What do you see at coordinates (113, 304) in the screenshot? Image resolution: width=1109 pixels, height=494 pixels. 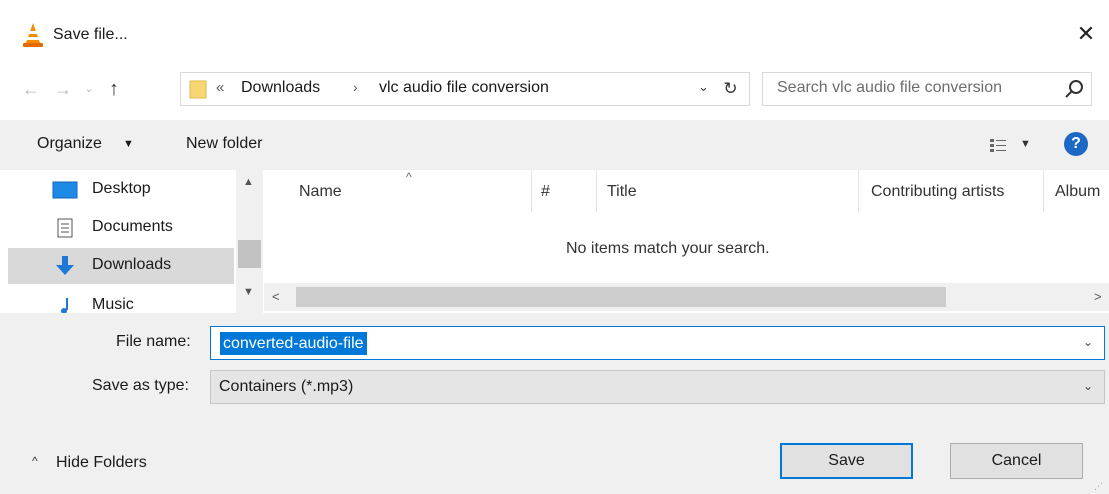 I see `sidebar-item-label: Music` at bounding box center [113, 304].